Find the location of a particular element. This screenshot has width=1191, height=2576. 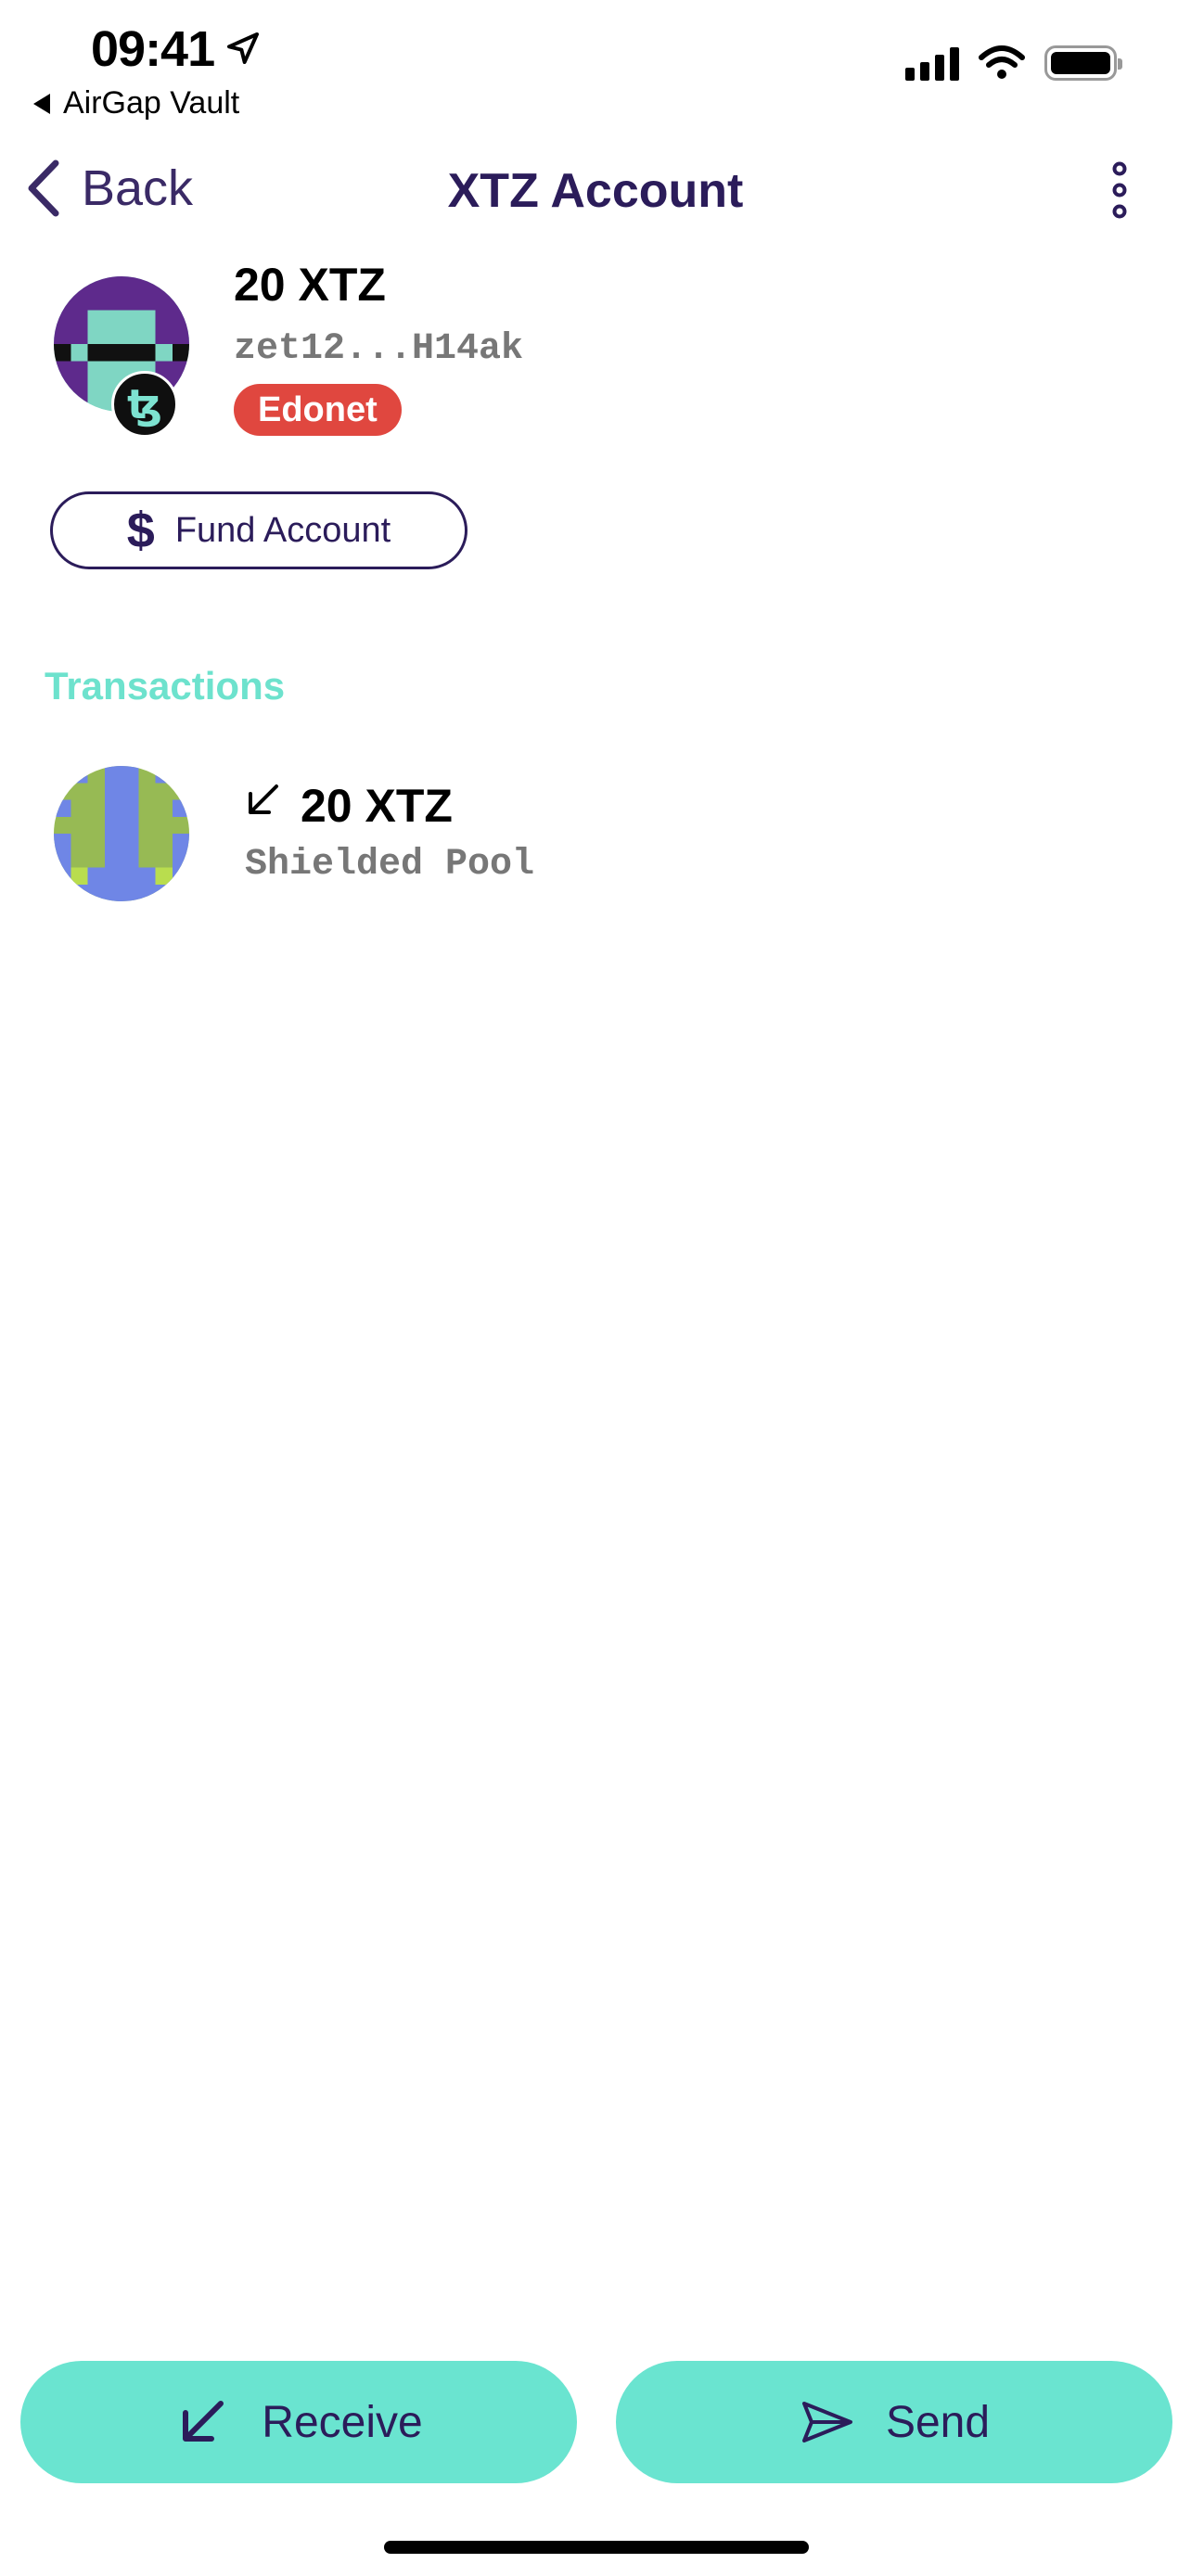

fund-account-label: Fund Account is located at coordinates (283, 530).